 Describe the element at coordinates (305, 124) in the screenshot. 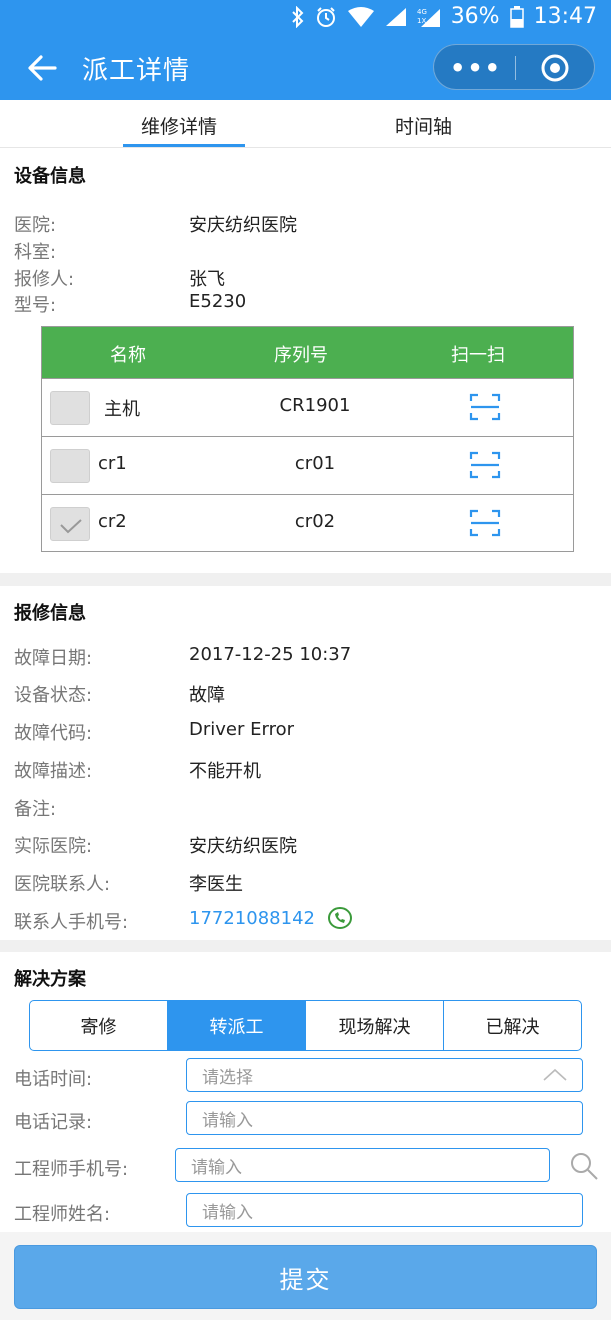

I see `tab-bar: 维修详情 时间轴` at that location.